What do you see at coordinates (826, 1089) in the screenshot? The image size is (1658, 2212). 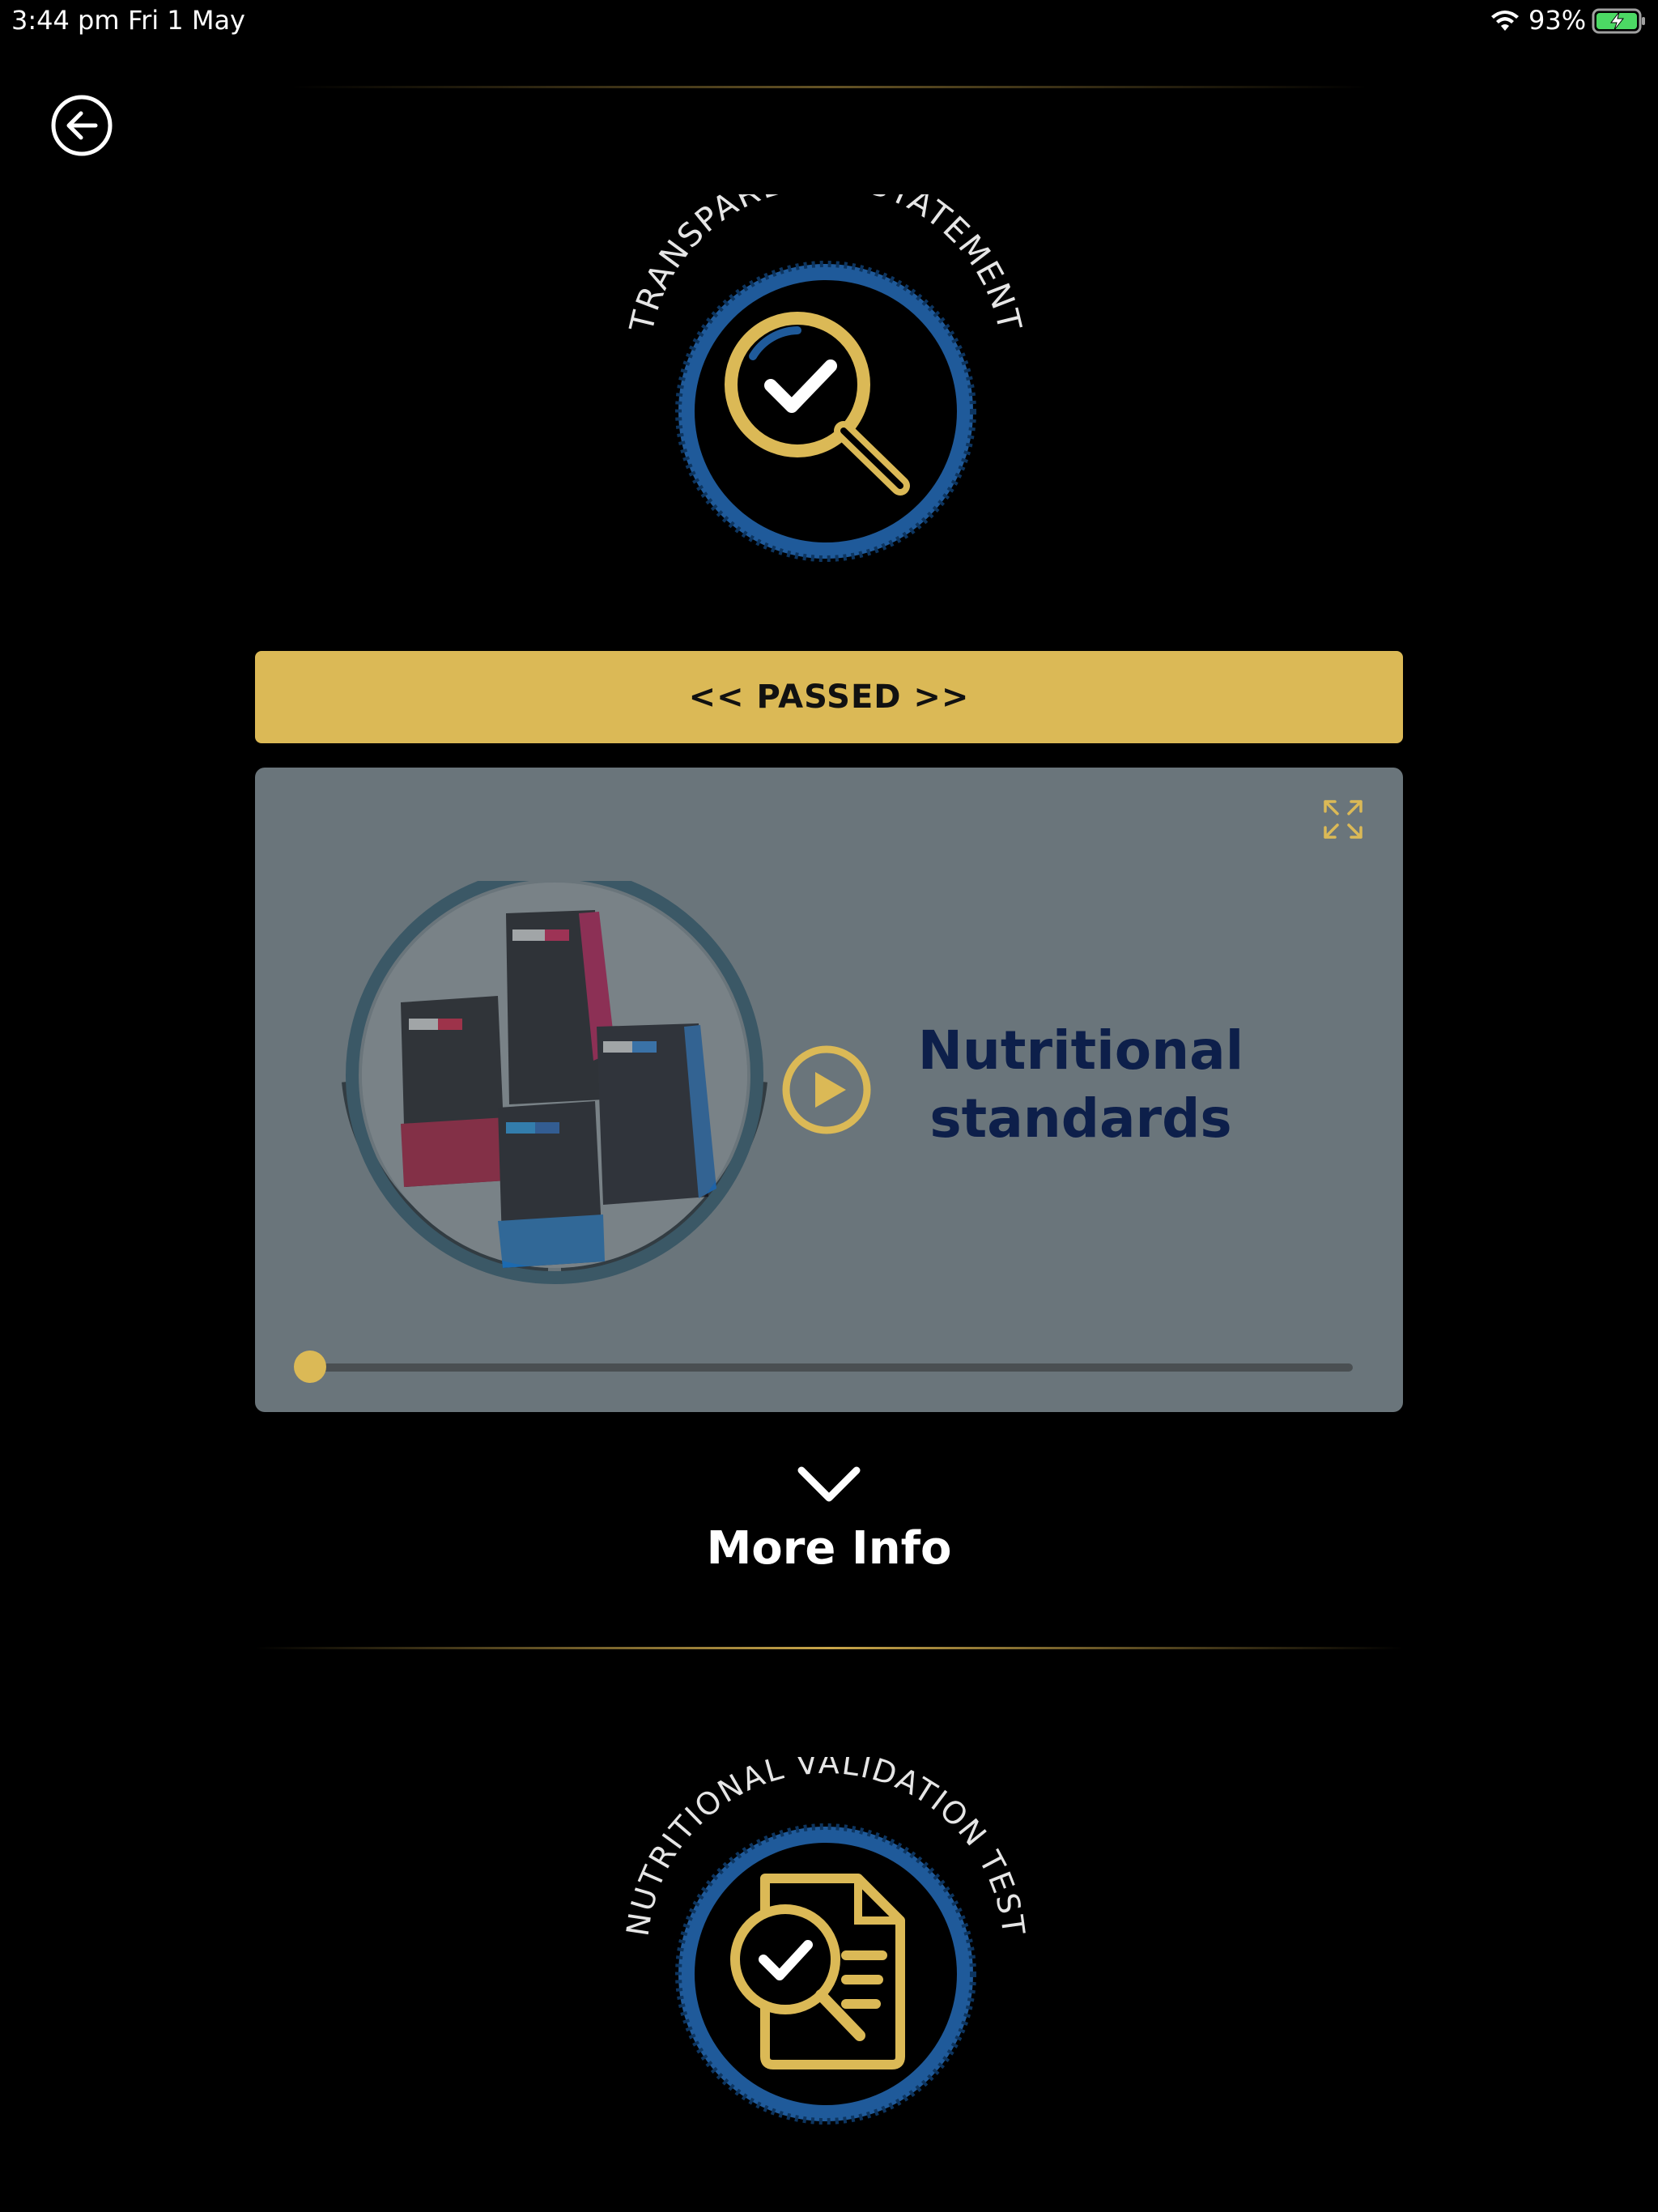 I see `play-button` at bounding box center [826, 1089].